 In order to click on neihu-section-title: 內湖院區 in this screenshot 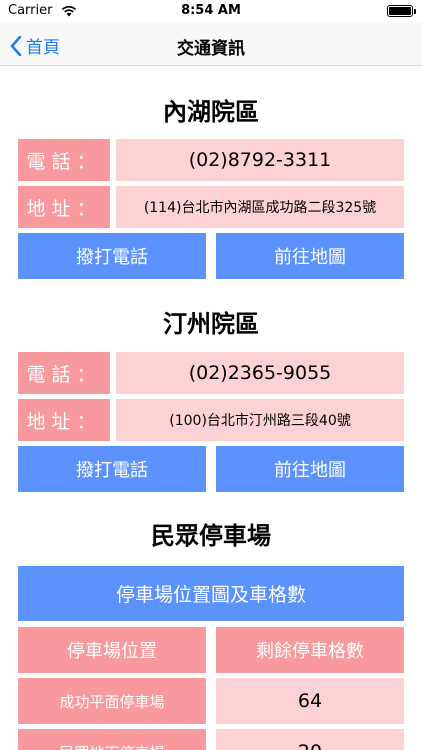, I will do `click(211, 112)`.